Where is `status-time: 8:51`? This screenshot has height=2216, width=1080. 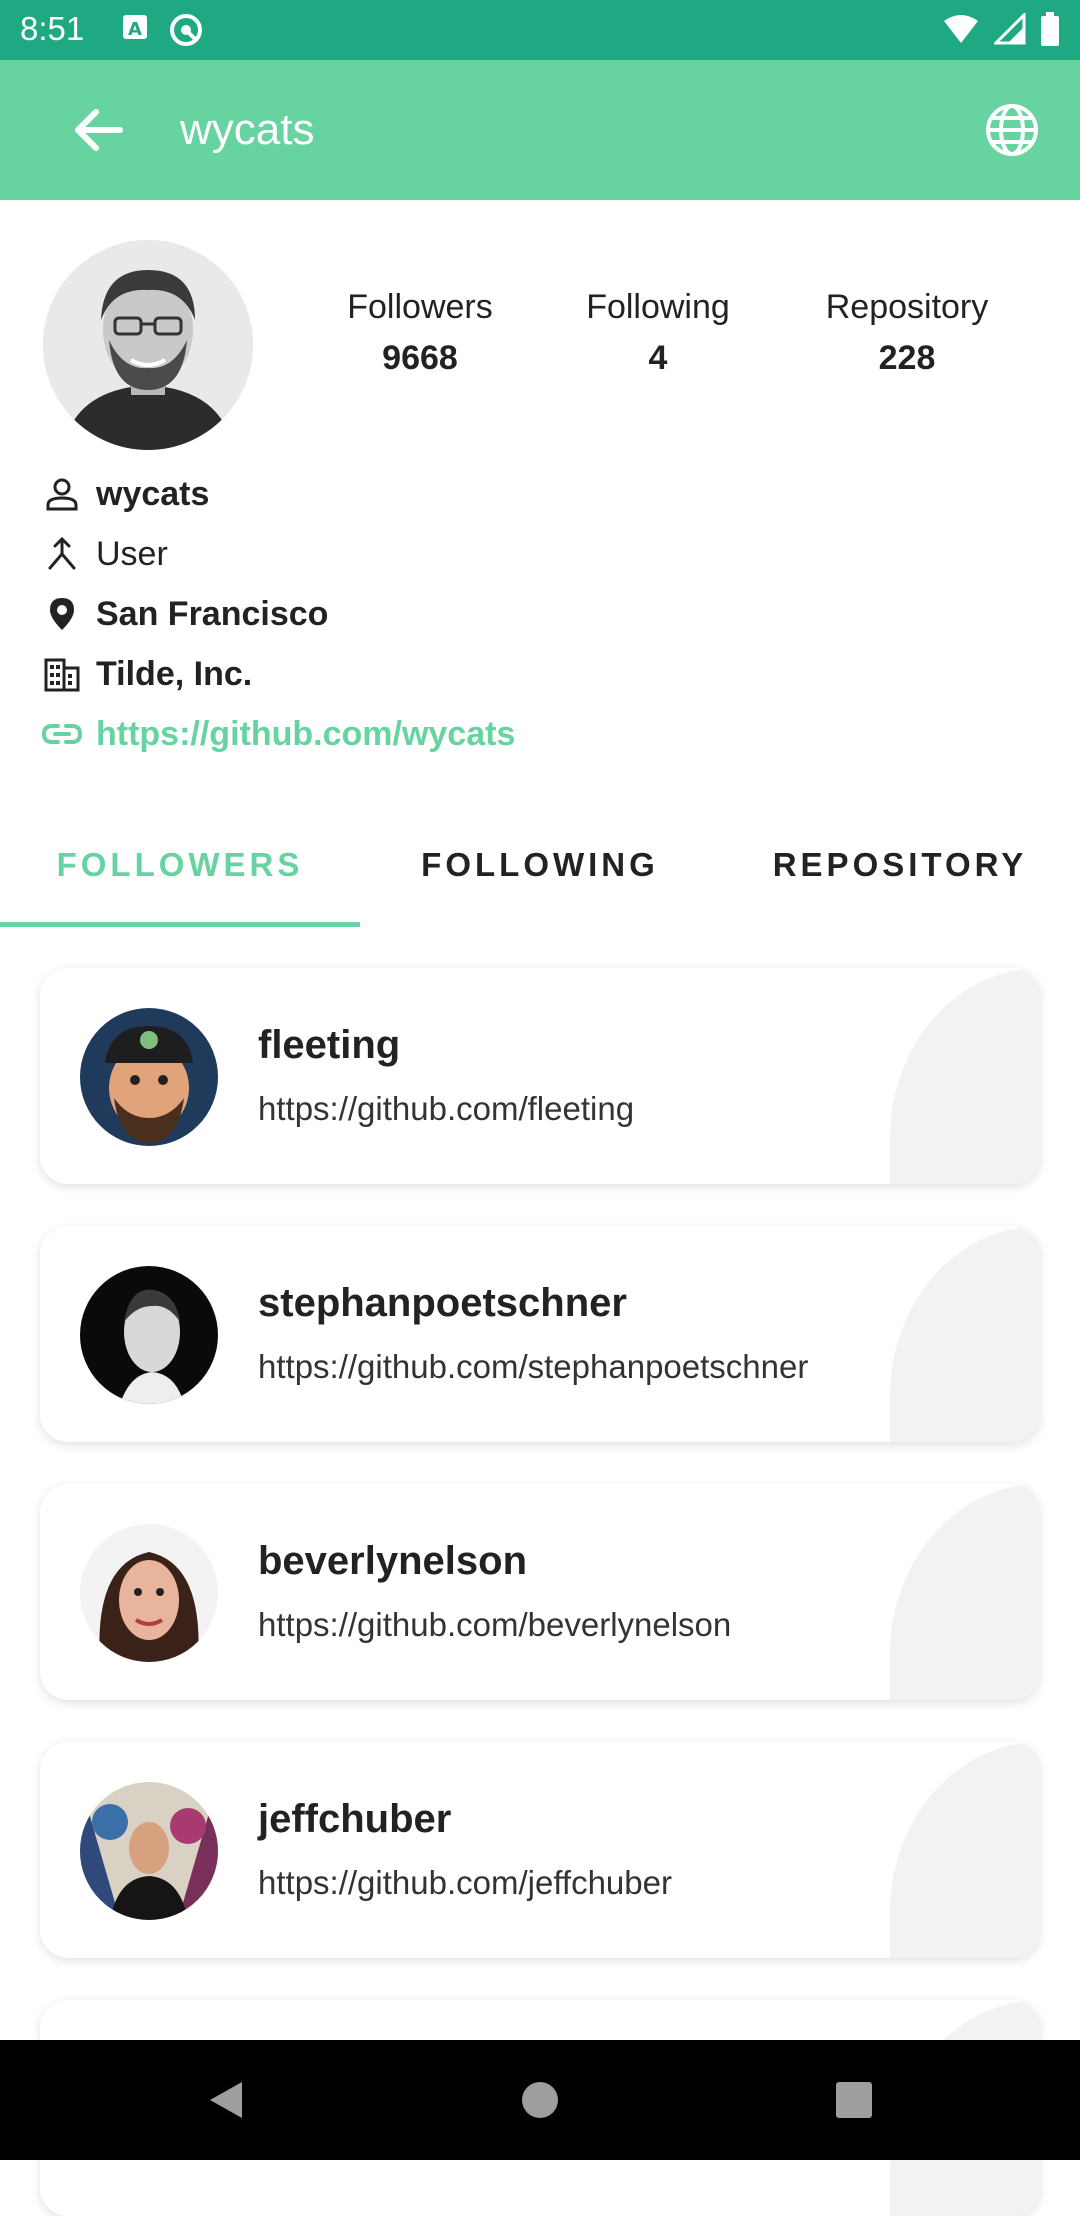
status-time: 8:51 is located at coordinates (52, 28).